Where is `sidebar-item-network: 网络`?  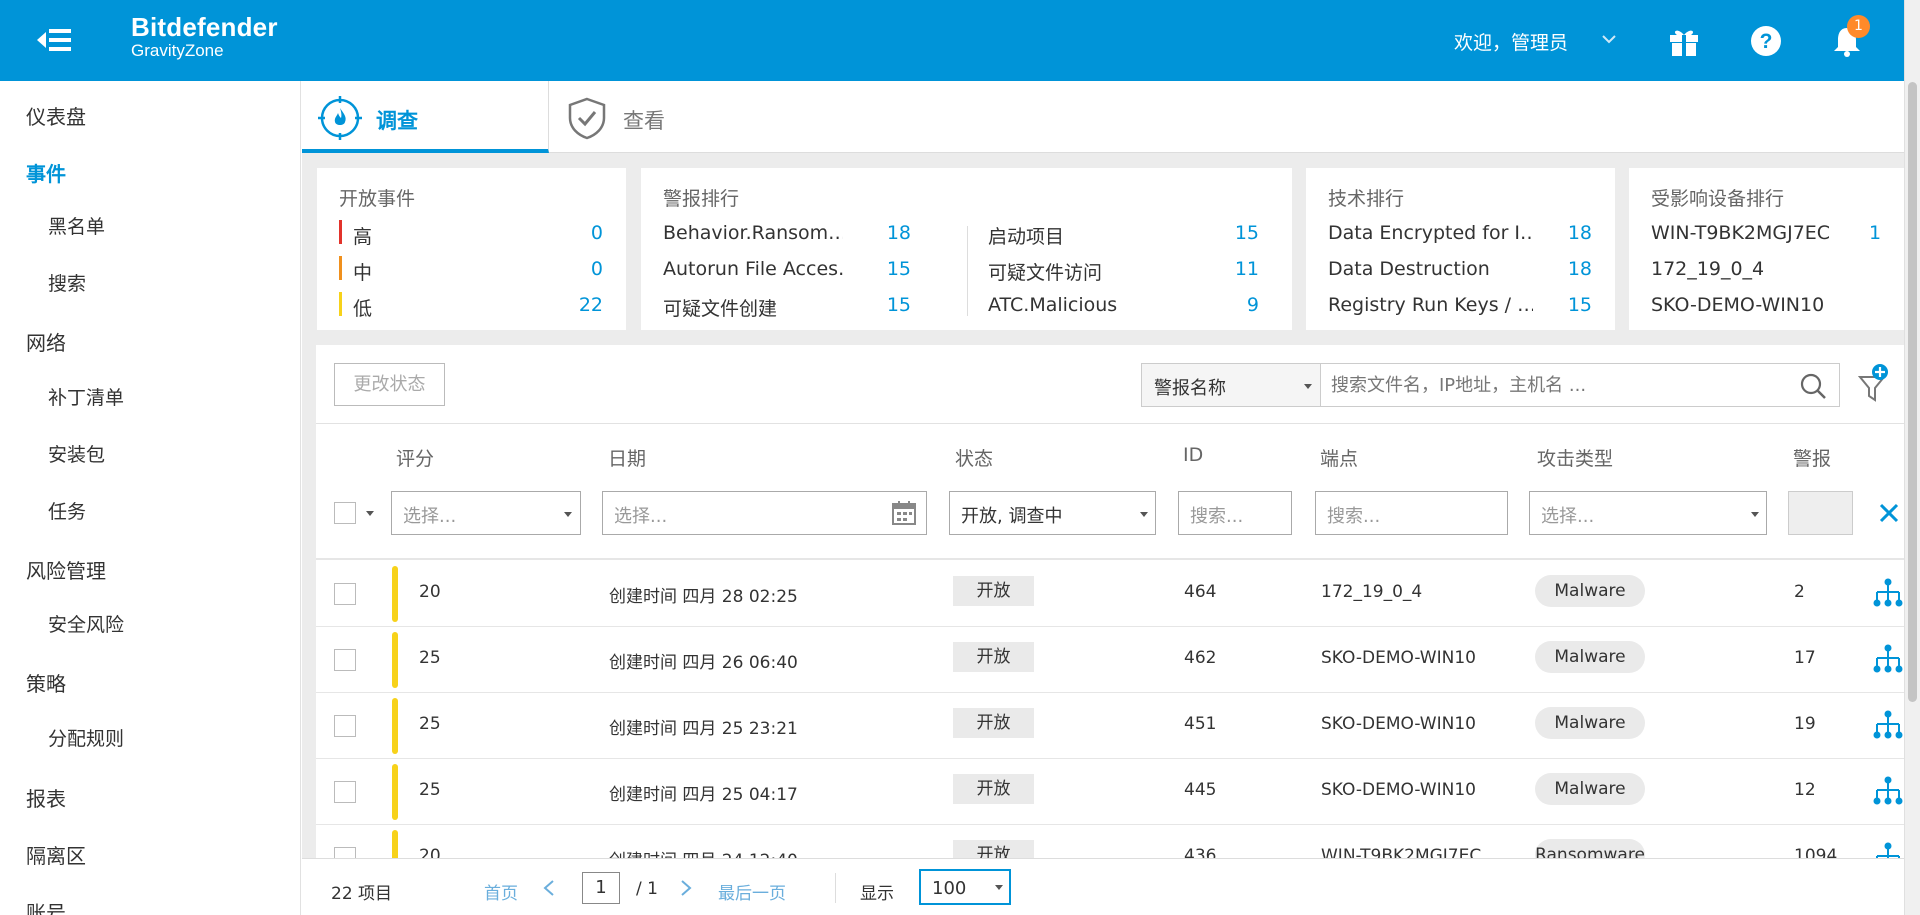 sidebar-item-network: 网络 is located at coordinates (46, 341).